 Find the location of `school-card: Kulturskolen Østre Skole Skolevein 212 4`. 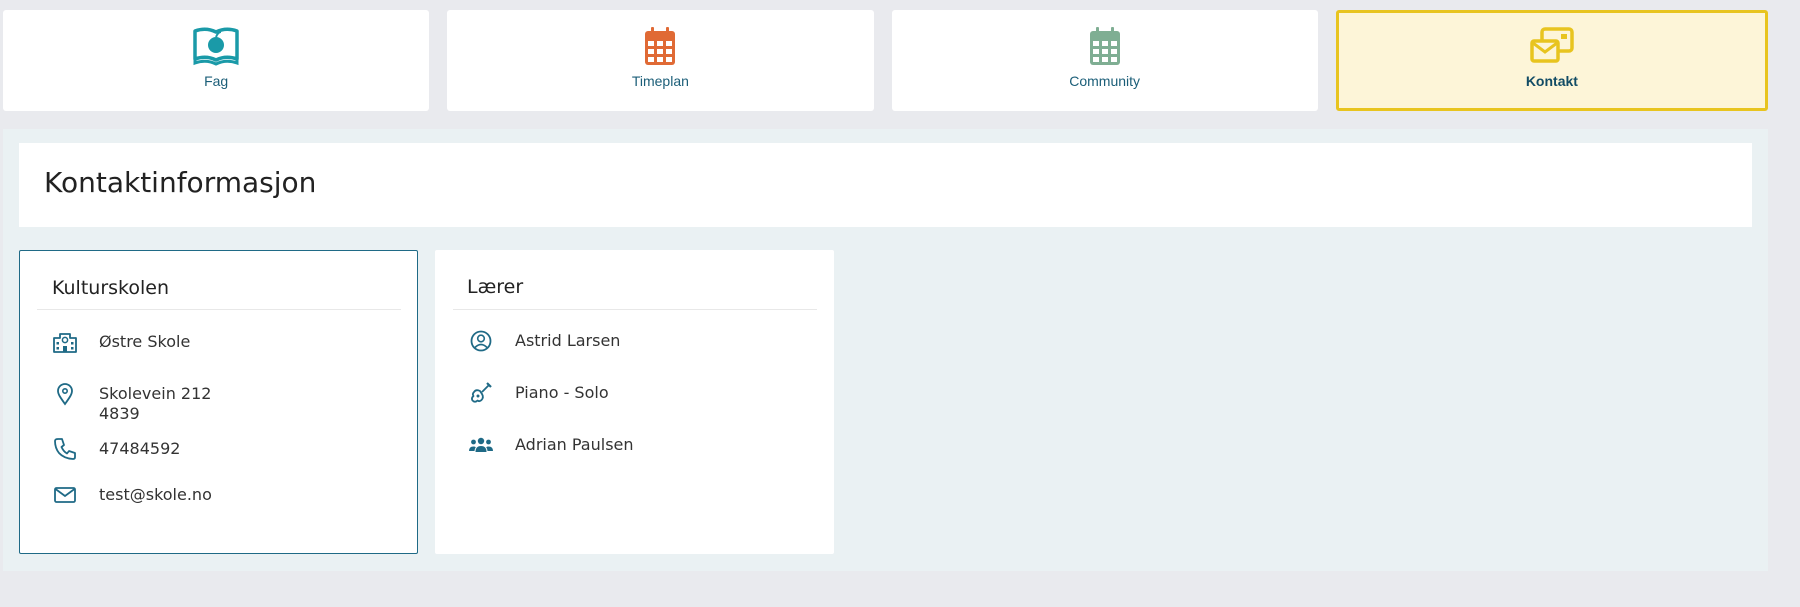

school-card: Kulturskolen Østre Skole Skolevein 212 4 is located at coordinates (218, 402).